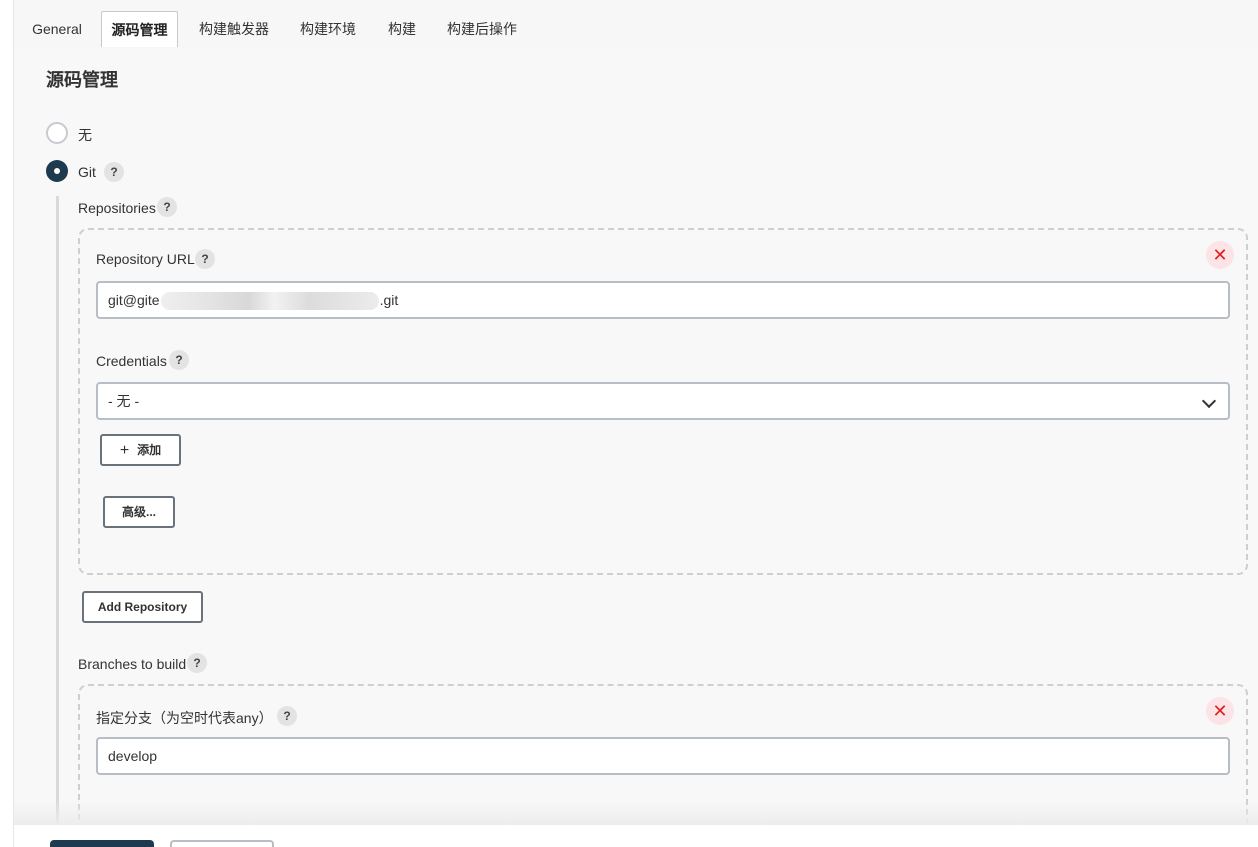  Describe the element at coordinates (131, 361) in the screenshot. I see `credentials-label: Credentials` at that location.